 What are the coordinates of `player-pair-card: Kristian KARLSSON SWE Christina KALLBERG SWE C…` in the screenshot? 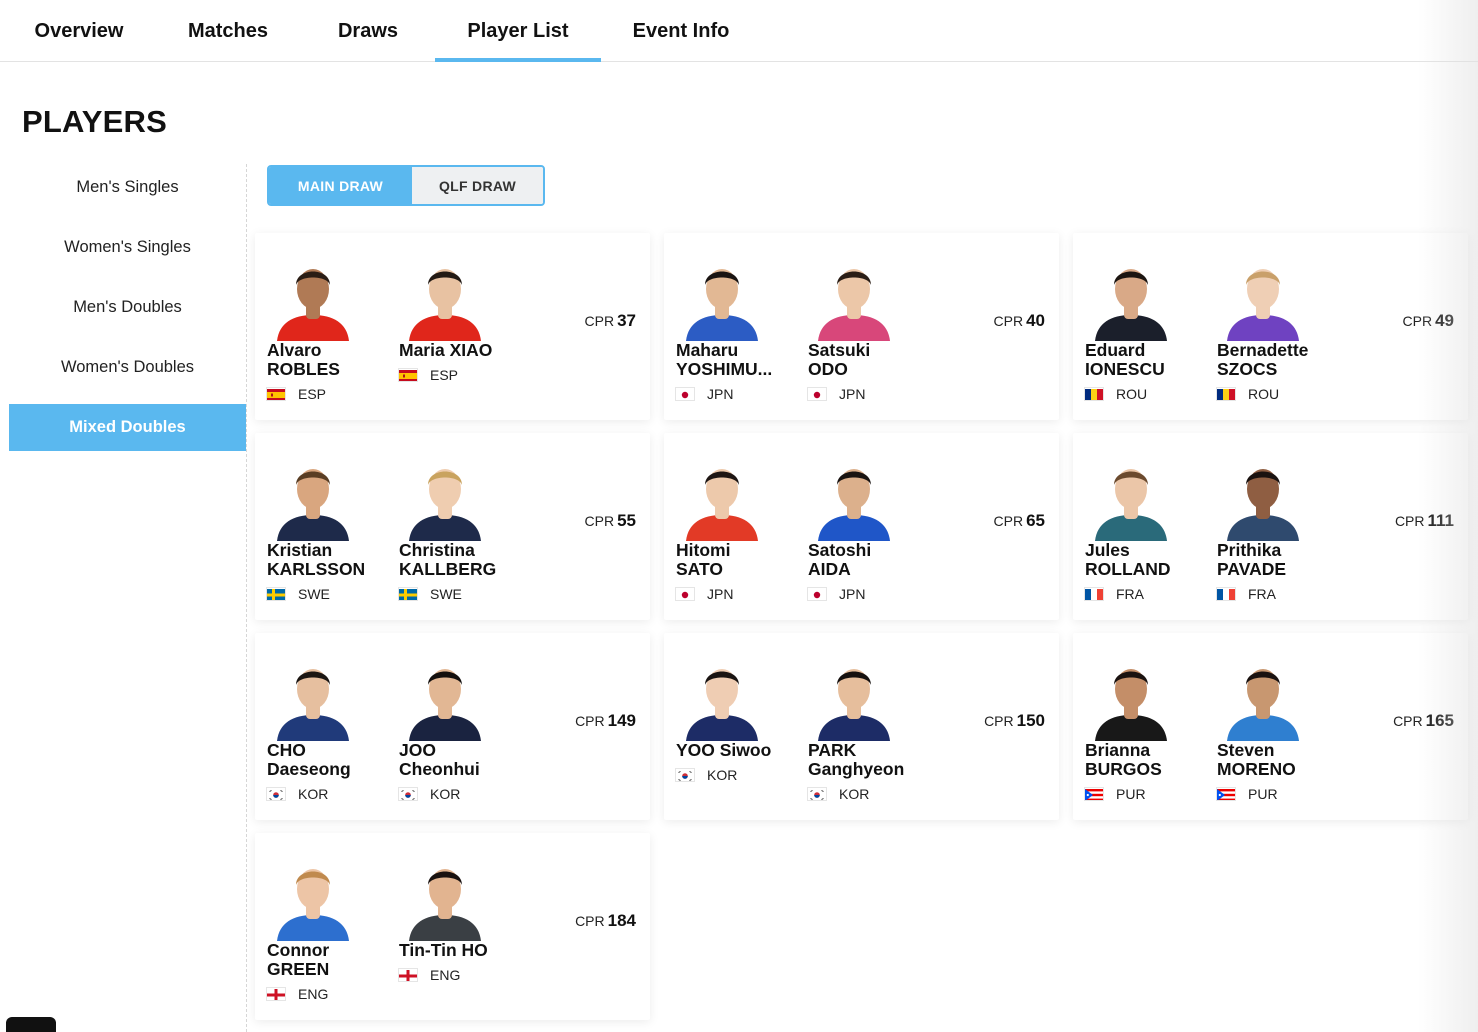 It's located at (452, 526).